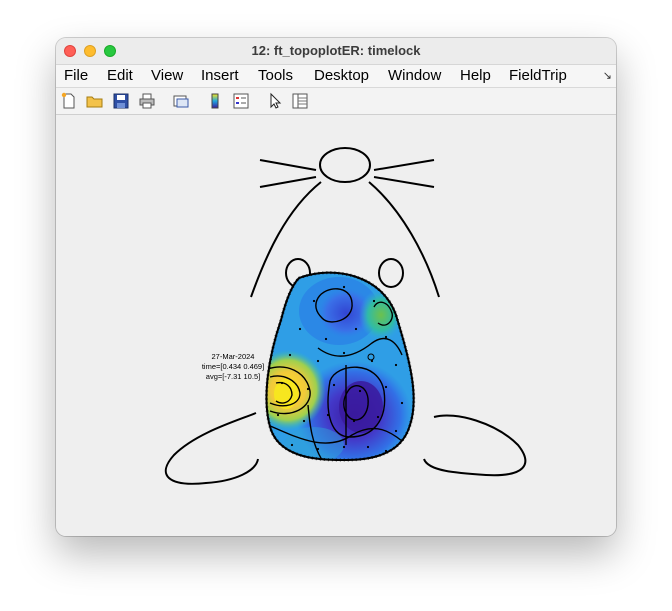 The width and height of the screenshot is (672, 611). What do you see at coordinates (167, 75) in the screenshot?
I see `menu-view: View` at bounding box center [167, 75].